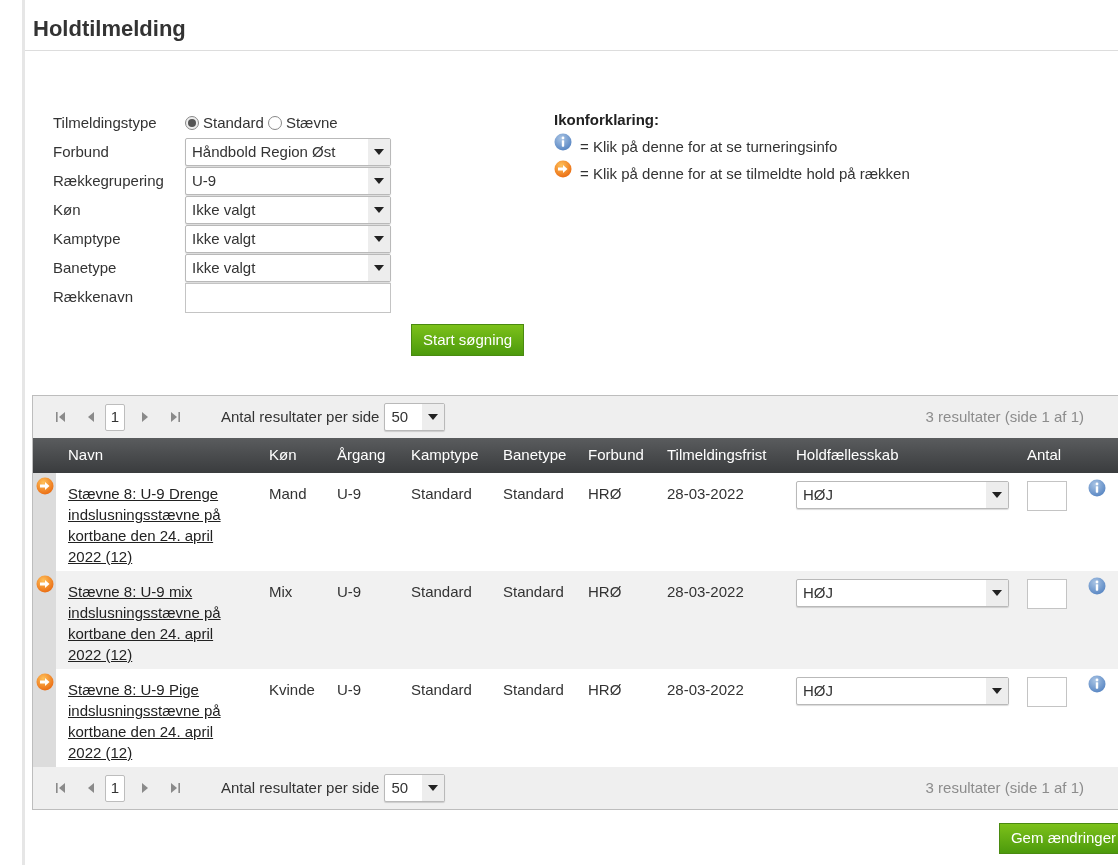 The width and height of the screenshot is (1118, 865). Describe the element at coordinates (1044, 455) in the screenshot. I see `column-header: Antal` at that location.